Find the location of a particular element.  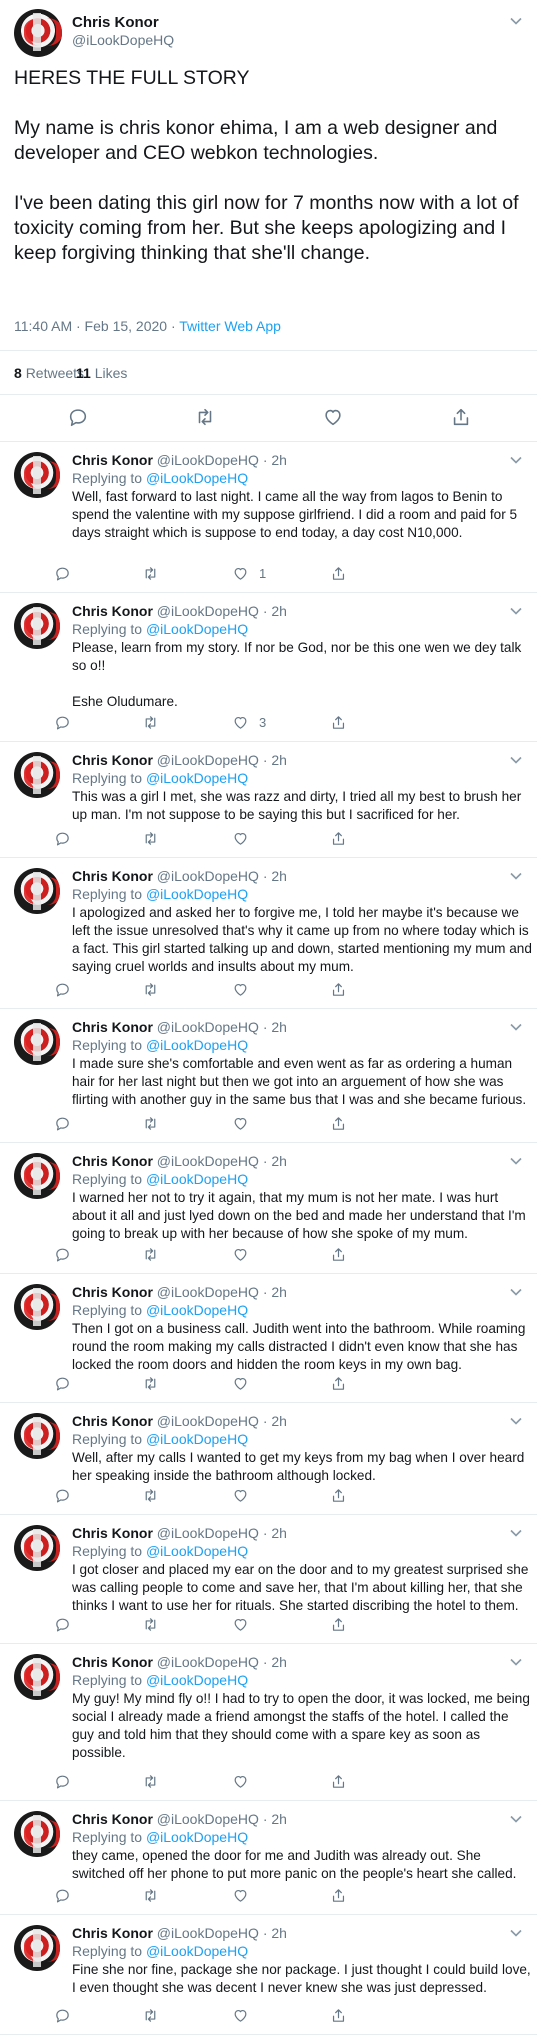

source-app-link: Twitter Web App is located at coordinates (230, 326).